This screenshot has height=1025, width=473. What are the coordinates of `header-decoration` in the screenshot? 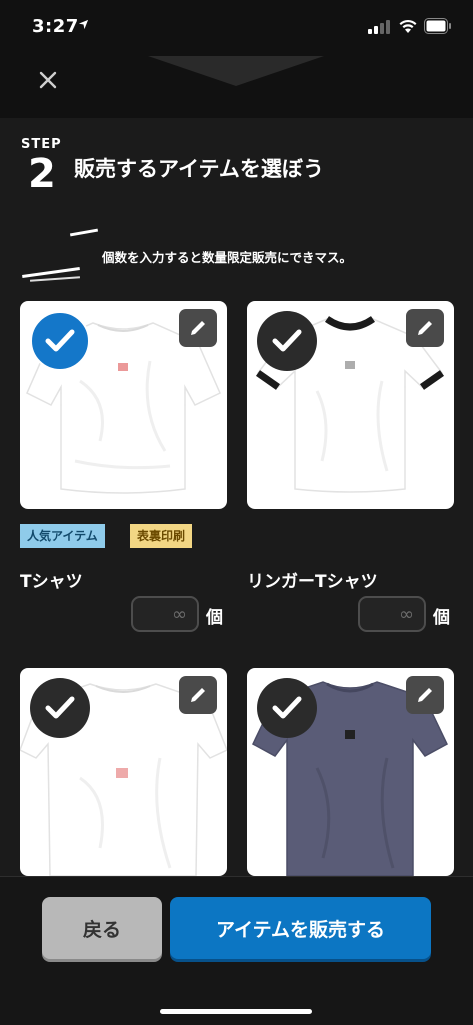 It's located at (236, 71).